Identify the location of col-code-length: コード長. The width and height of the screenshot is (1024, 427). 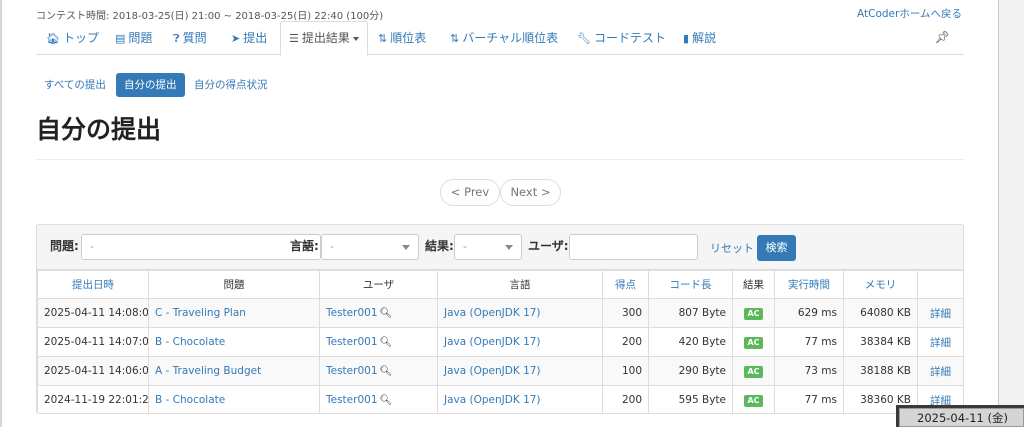
(690, 284).